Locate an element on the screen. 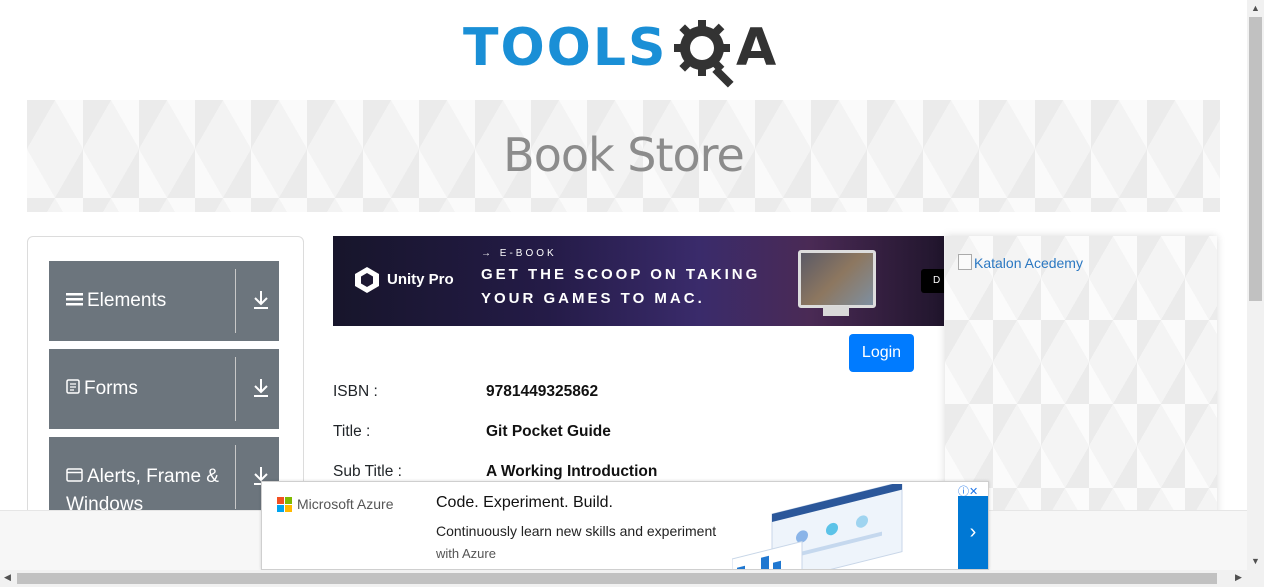  isbn-label: ISBN : is located at coordinates (355, 391).